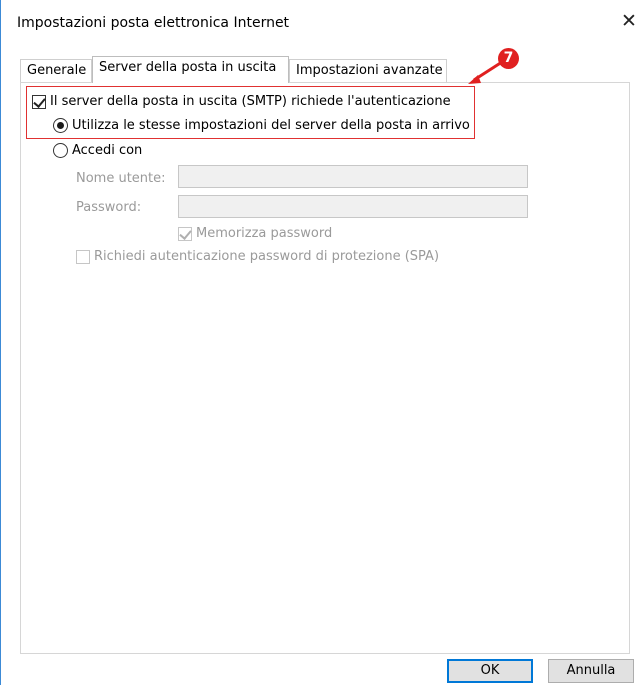  What do you see at coordinates (60, 150) in the screenshot?
I see `login-with-radio` at bounding box center [60, 150].